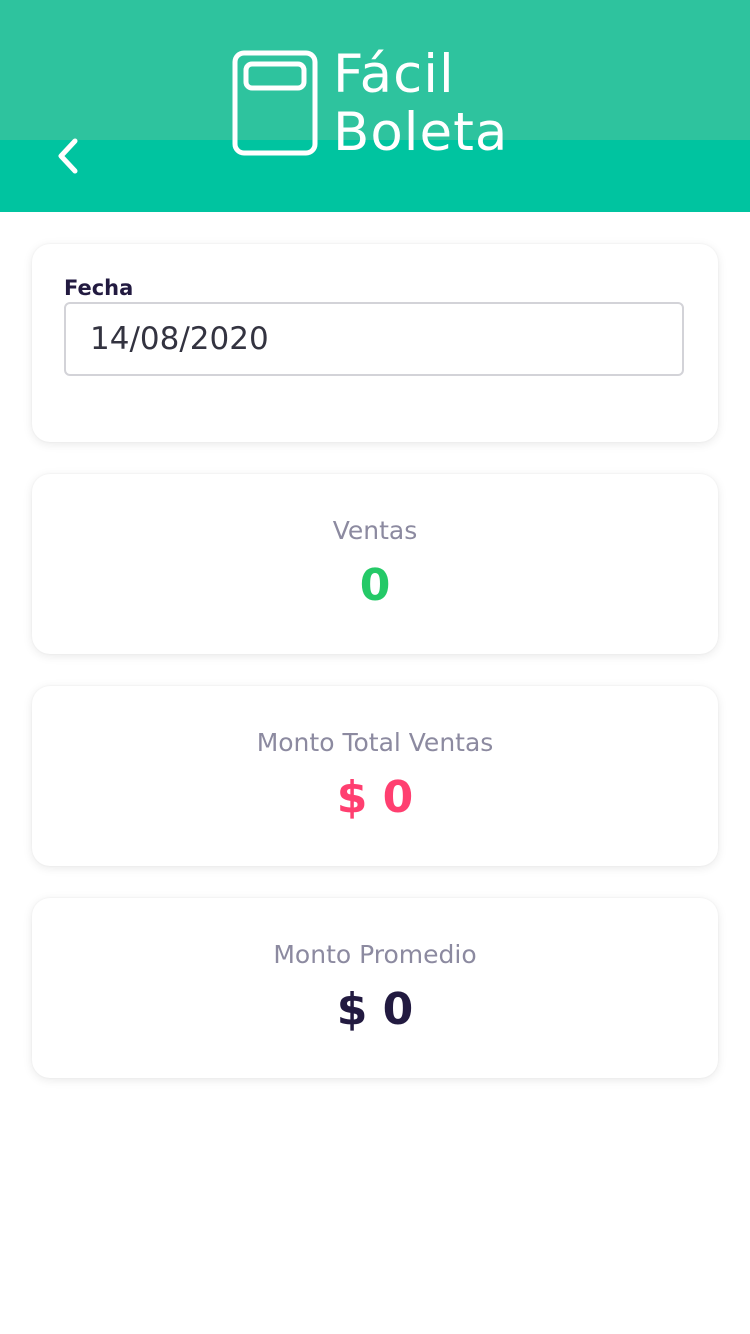 The height and width of the screenshot is (1334, 750). I want to click on app-logo: Fácil Boleta, so click(382, 104).